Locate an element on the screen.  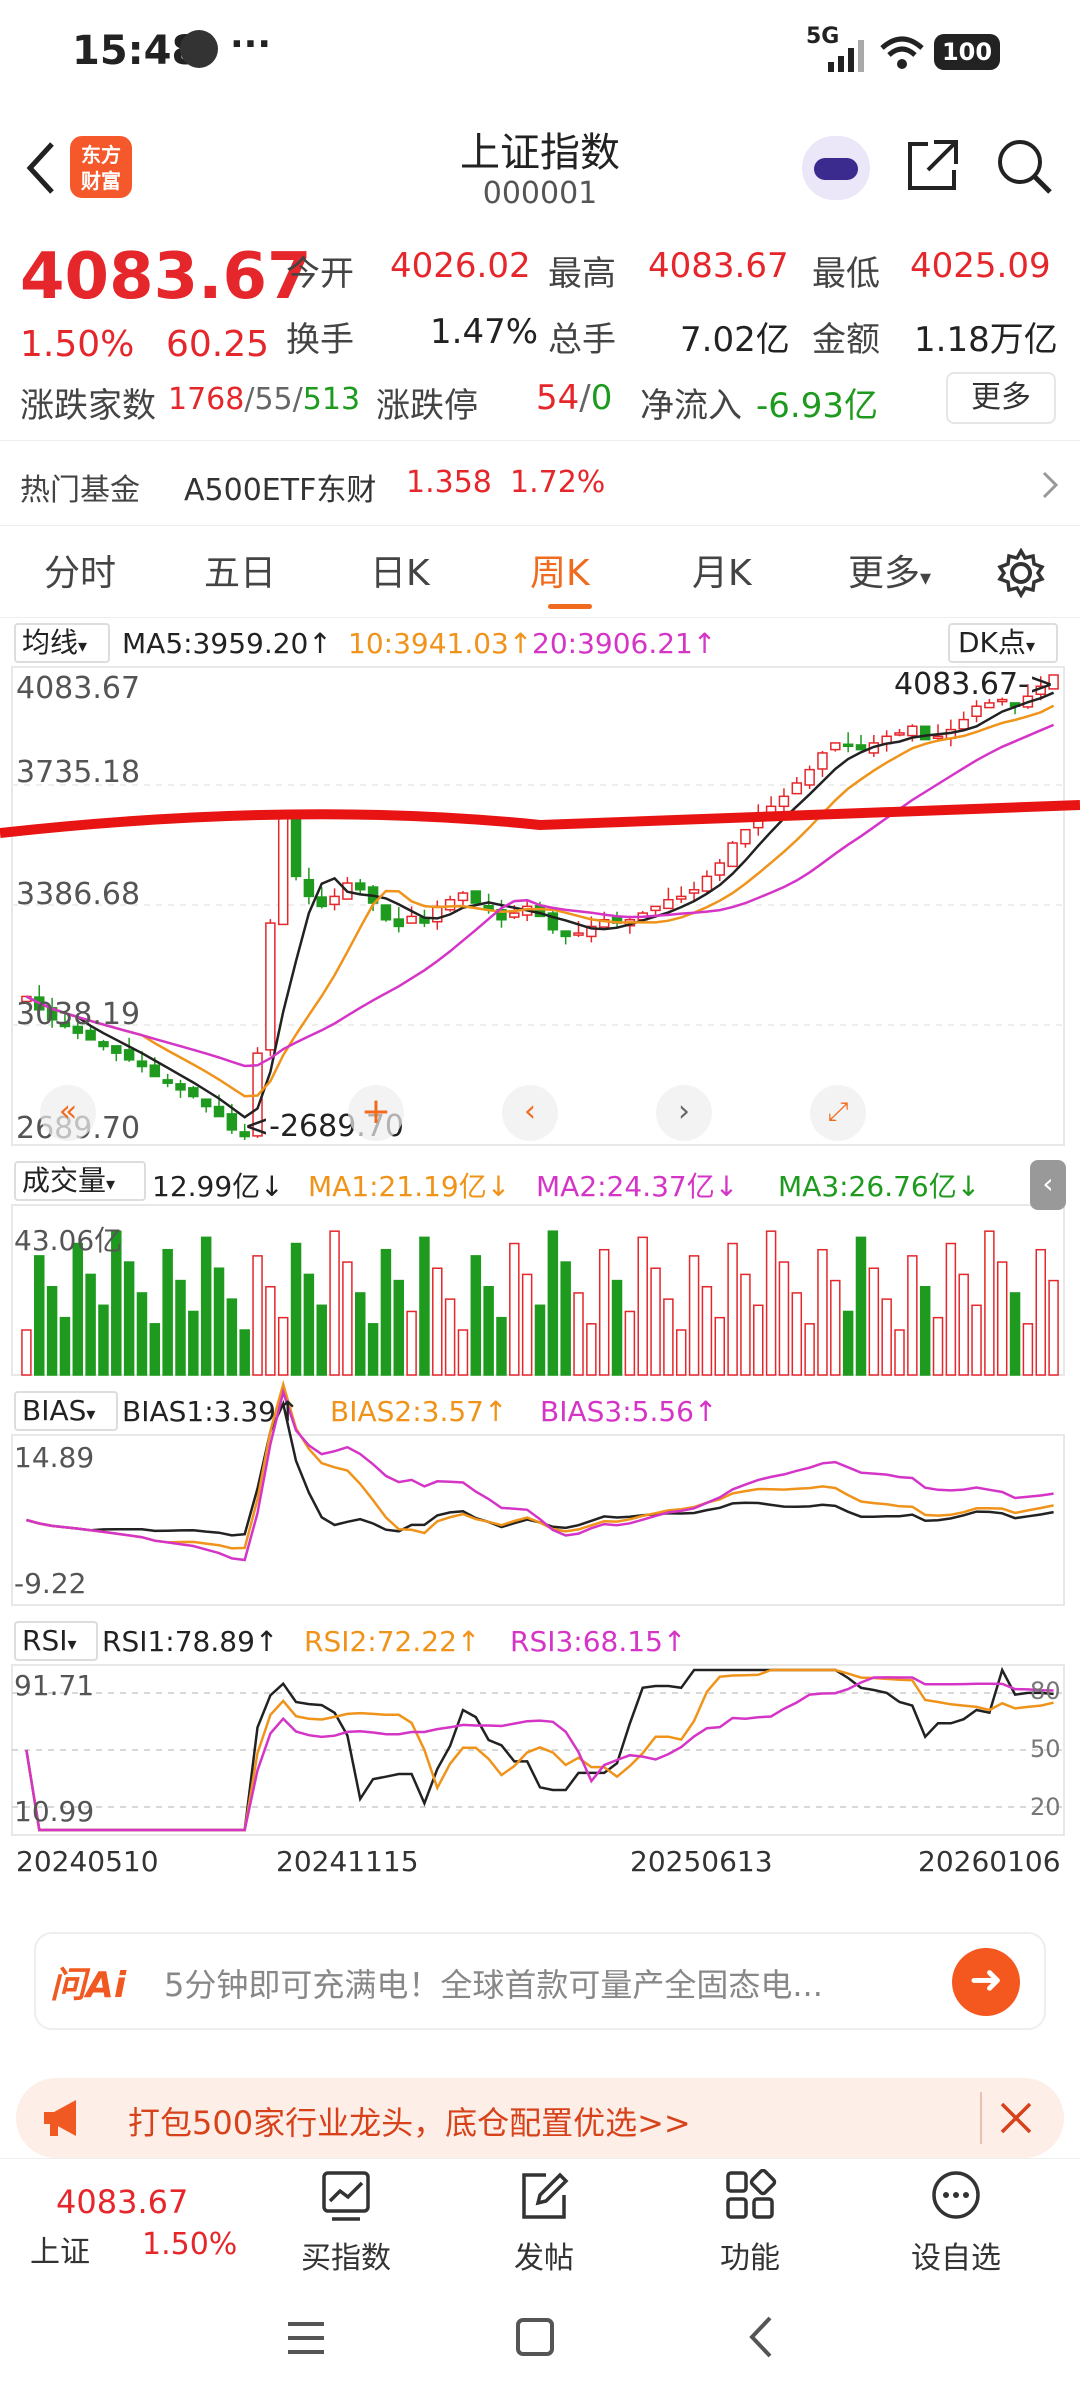
low-value: 4025.09 is located at coordinates (980, 266).